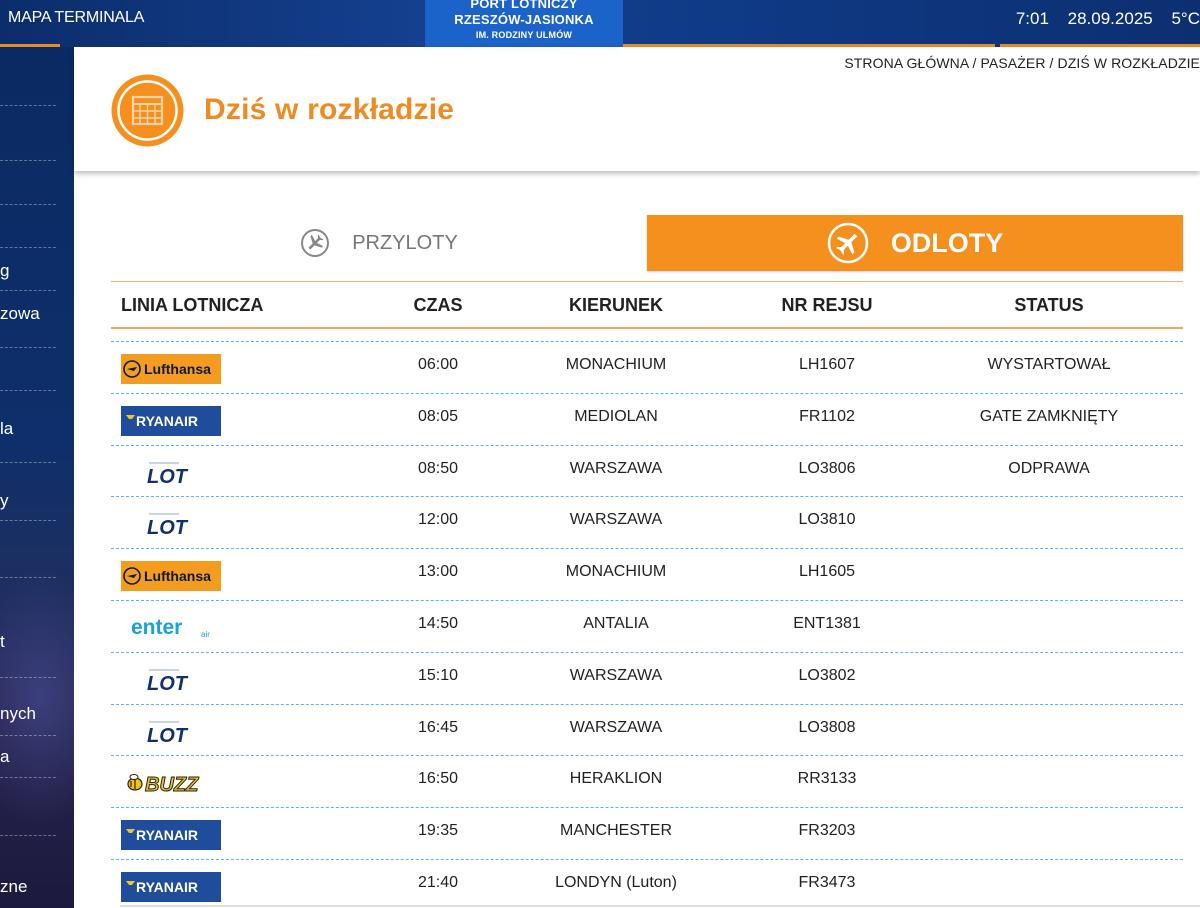  Describe the element at coordinates (1049, 468) in the screenshot. I see `flight-status: ODPRAWA` at that location.